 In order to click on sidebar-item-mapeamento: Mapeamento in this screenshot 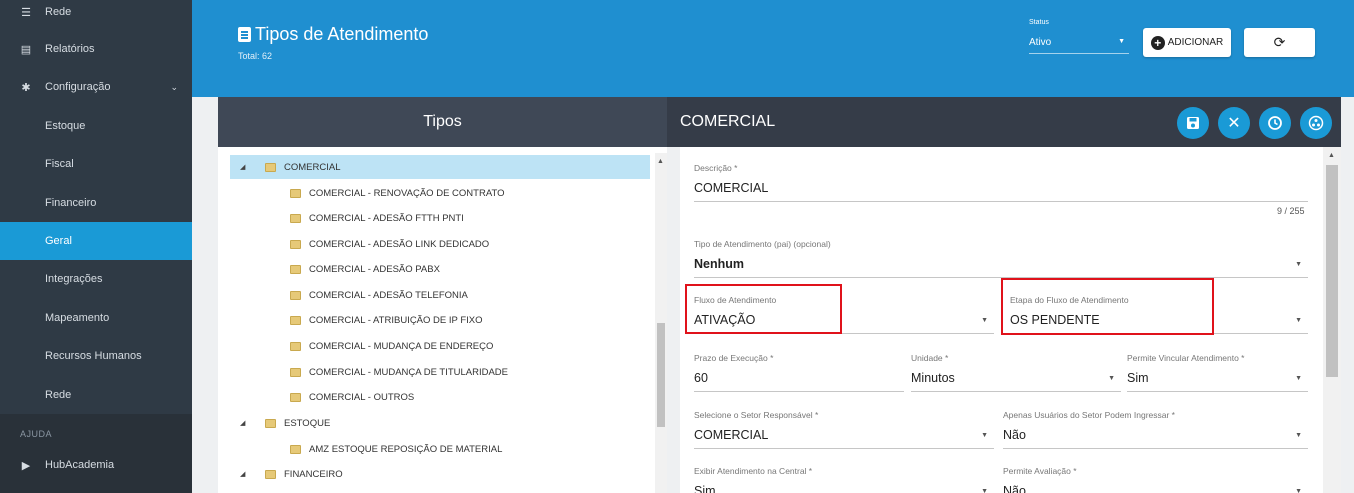, I will do `click(96, 318)`.